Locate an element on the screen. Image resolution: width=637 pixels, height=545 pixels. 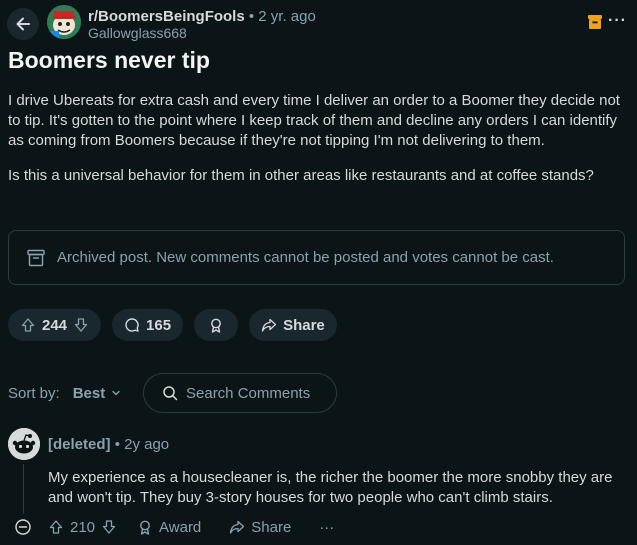
share-button: Share is located at coordinates (293, 325).